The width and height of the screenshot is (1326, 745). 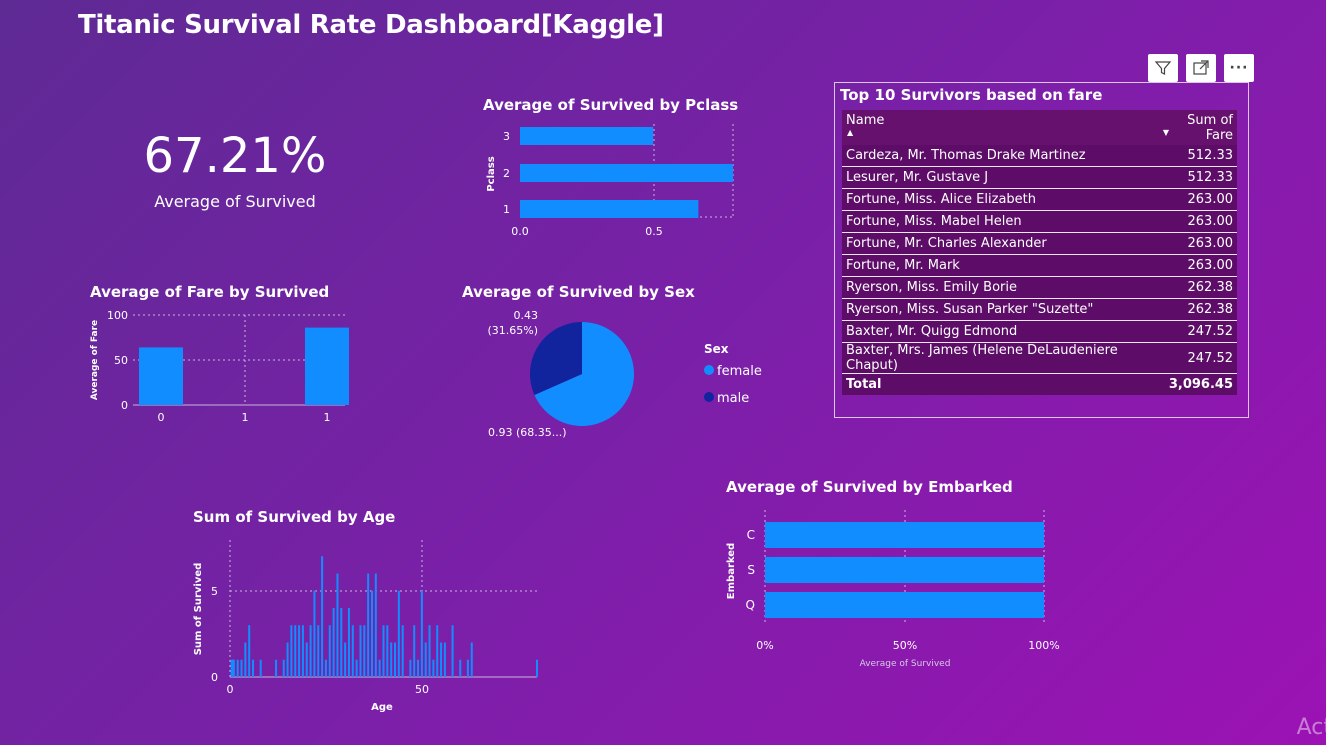 What do you see at coordinates (1039, 221) in the screenshot?
I see `table-row: Fortune, Miss. Mabel Helen 263.00` at bounding box center [1039, 221].